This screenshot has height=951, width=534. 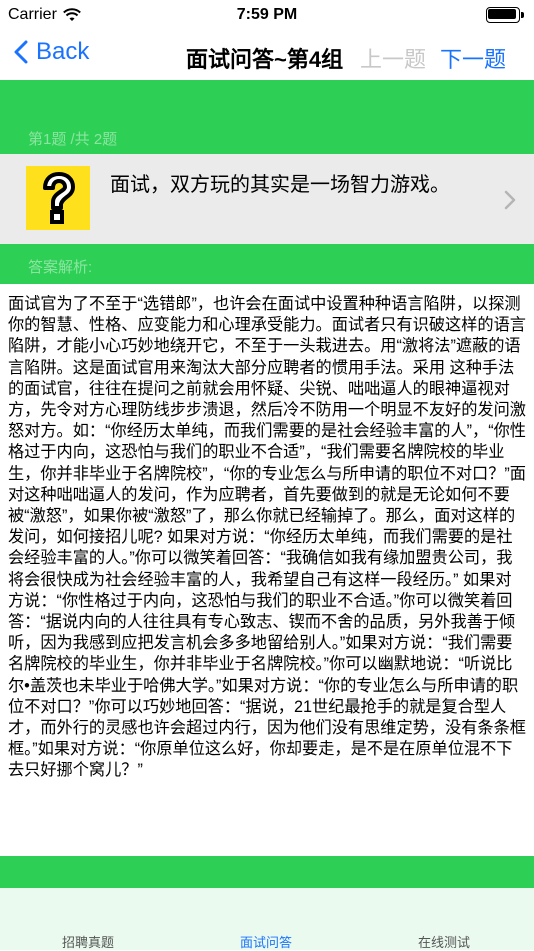 I want to click on question-progress: 第1题 /共 2题, so click(x=73, y=139).